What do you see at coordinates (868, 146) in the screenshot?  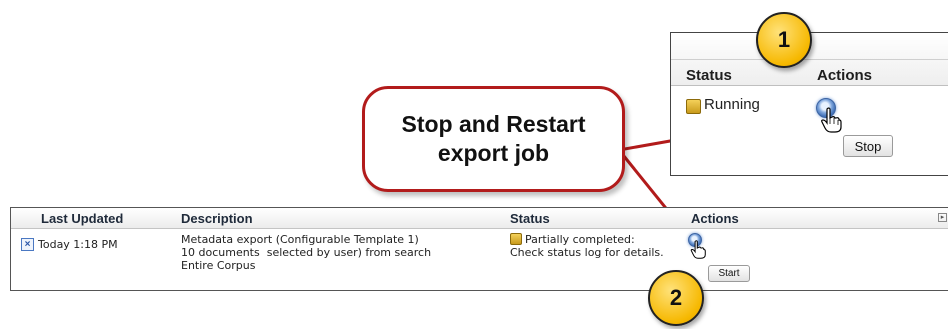 I see `stop-button: Stop` at bounding box center [868, 146].